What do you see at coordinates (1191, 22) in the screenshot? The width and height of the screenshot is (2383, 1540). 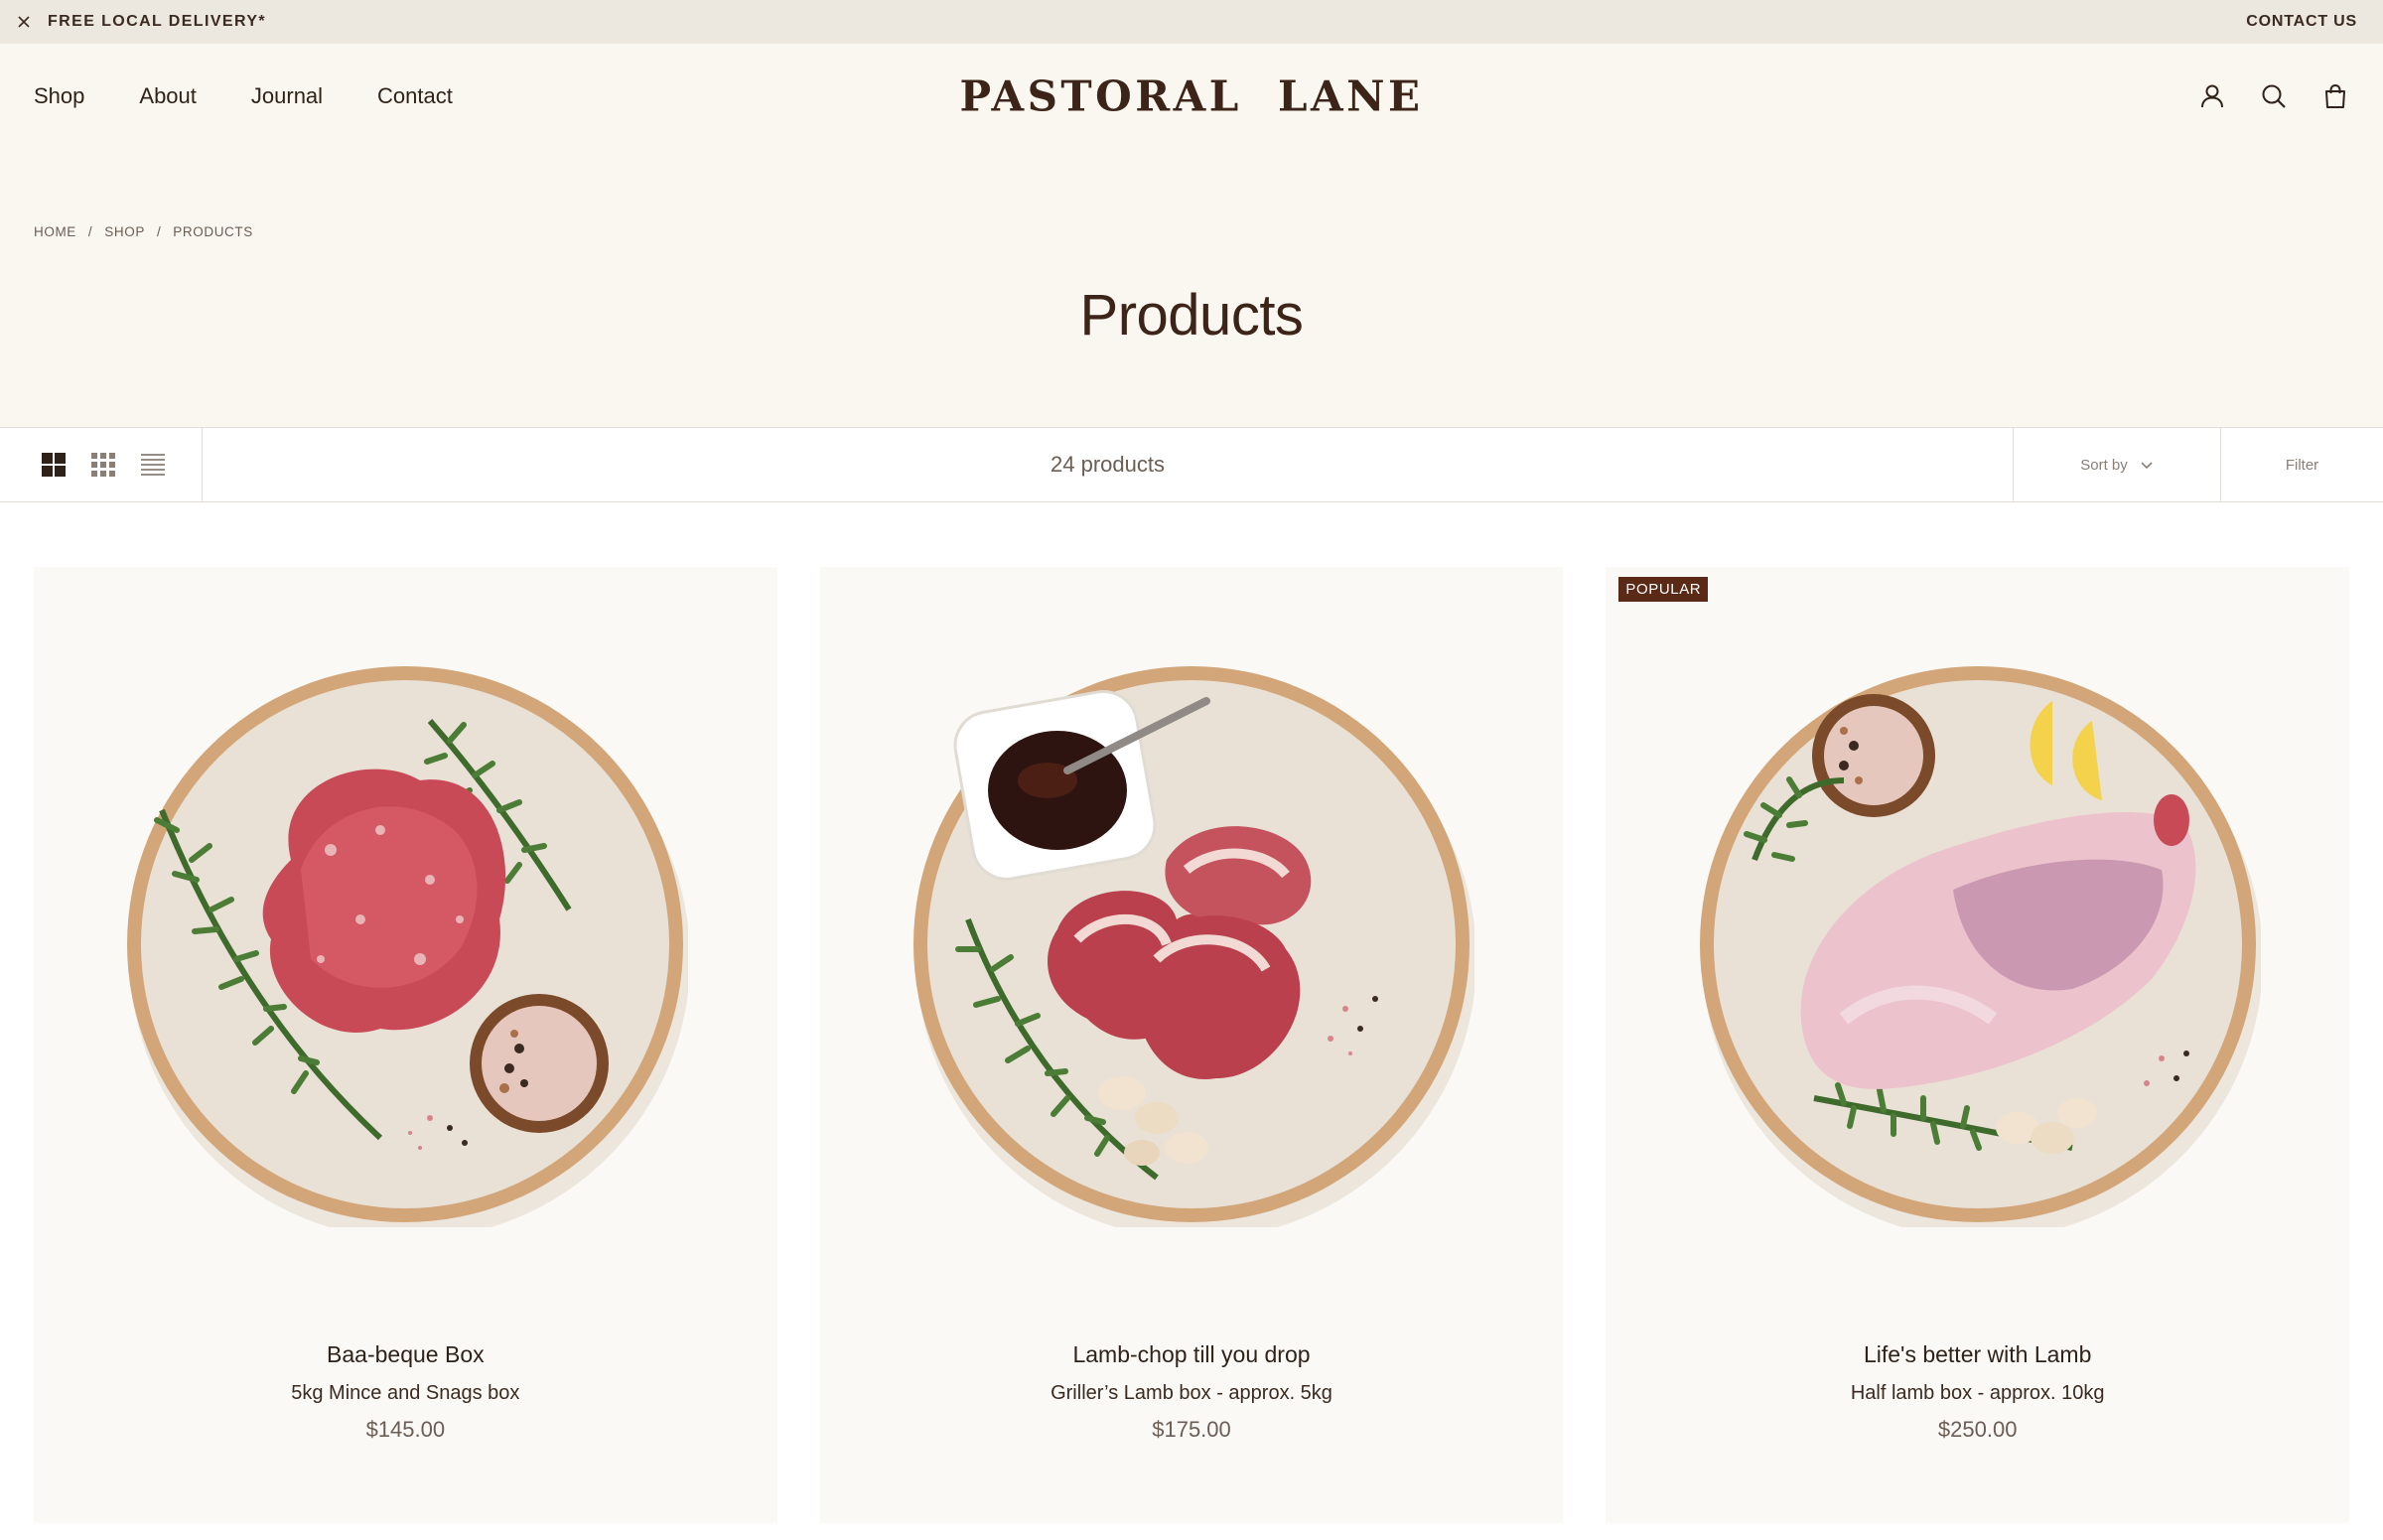 I see `announcement-bar: FREE LOCAL DELIVERY* CONTACT US` at bounding box center [1191, 22].